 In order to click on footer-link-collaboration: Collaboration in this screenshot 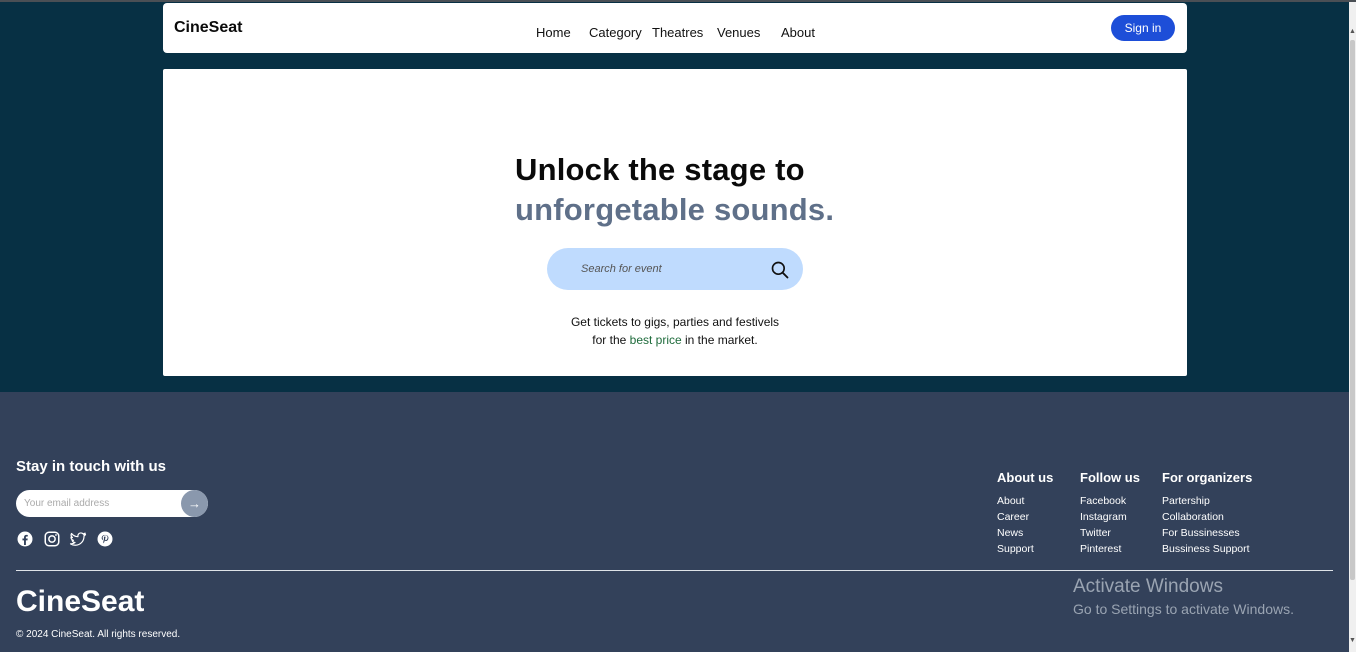, I will do `click(1207, 517)`.